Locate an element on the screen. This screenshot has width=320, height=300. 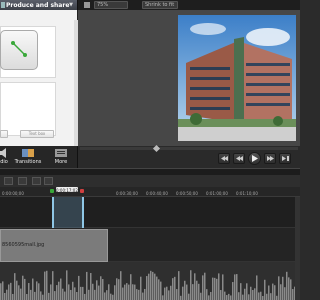
produce-and-share-button: Produce and share ▼ is located at coordinates (39, 5).